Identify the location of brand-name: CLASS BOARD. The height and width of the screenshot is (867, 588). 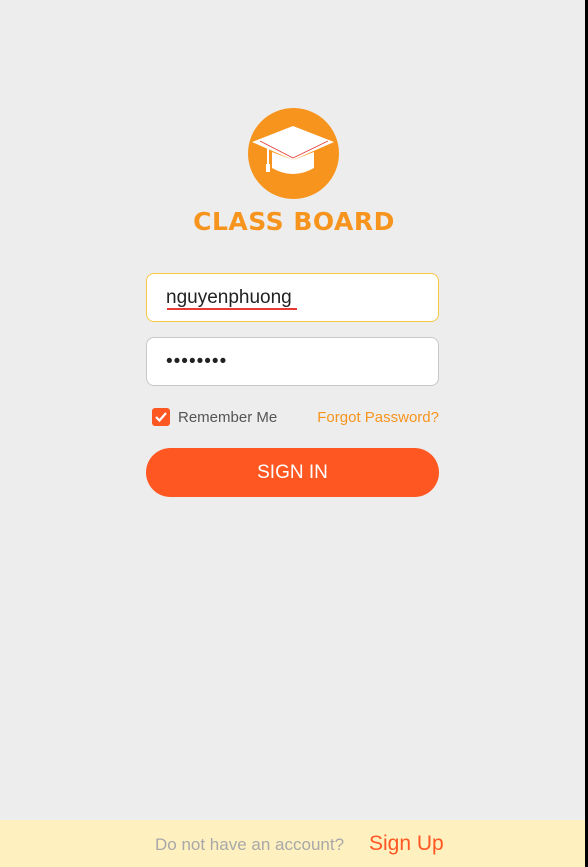
(294, 221).